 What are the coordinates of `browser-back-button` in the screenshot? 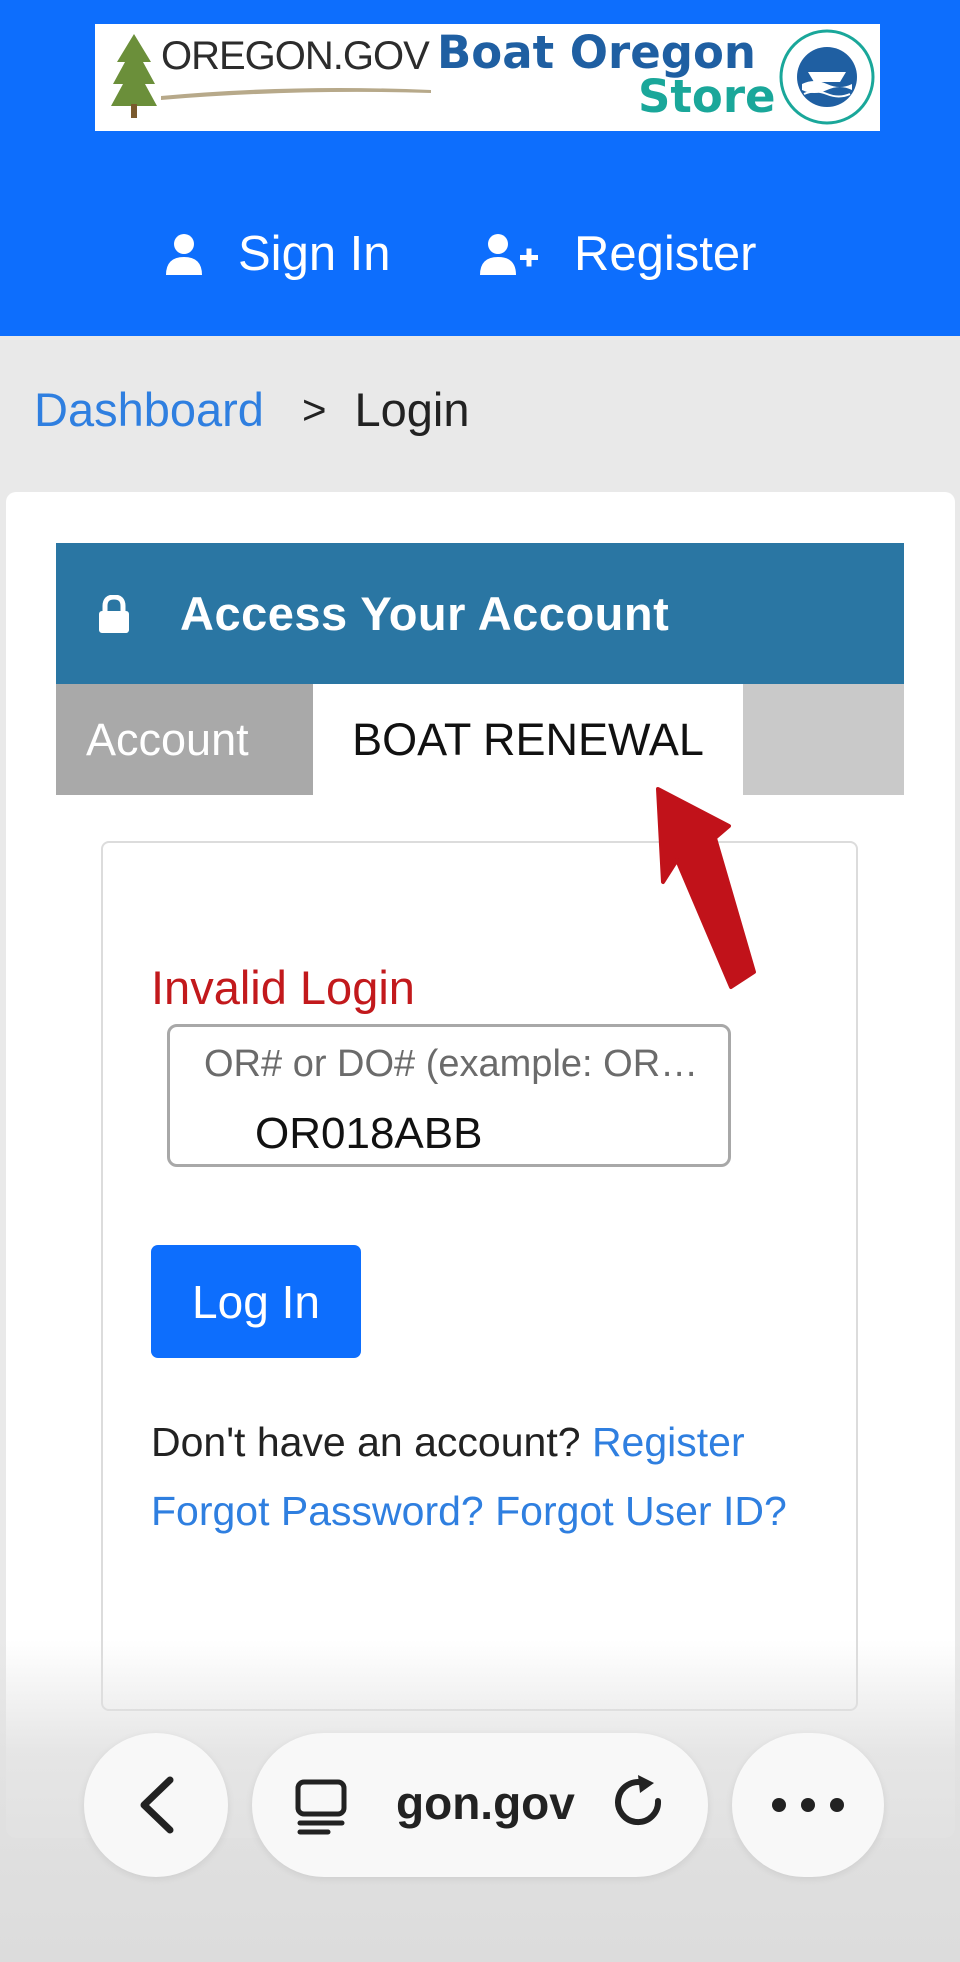 It's located at (156, 1805).